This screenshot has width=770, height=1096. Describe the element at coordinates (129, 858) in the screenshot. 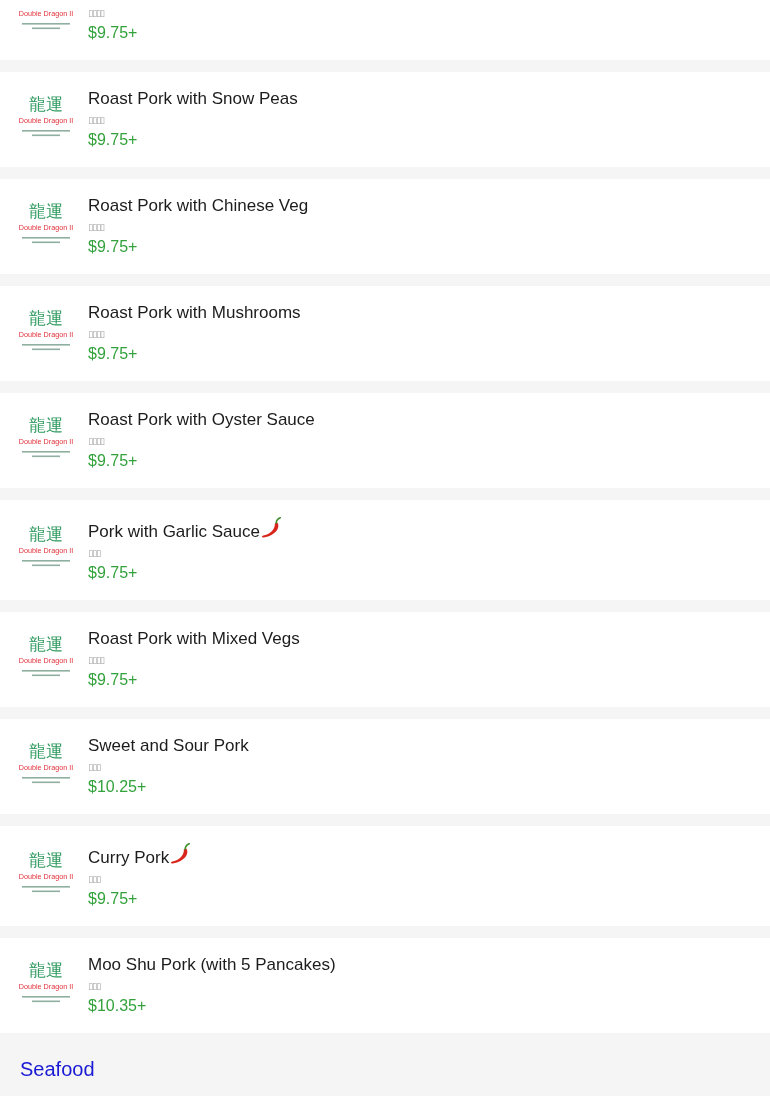

I see `dish-name: Curry Pork` at that location.